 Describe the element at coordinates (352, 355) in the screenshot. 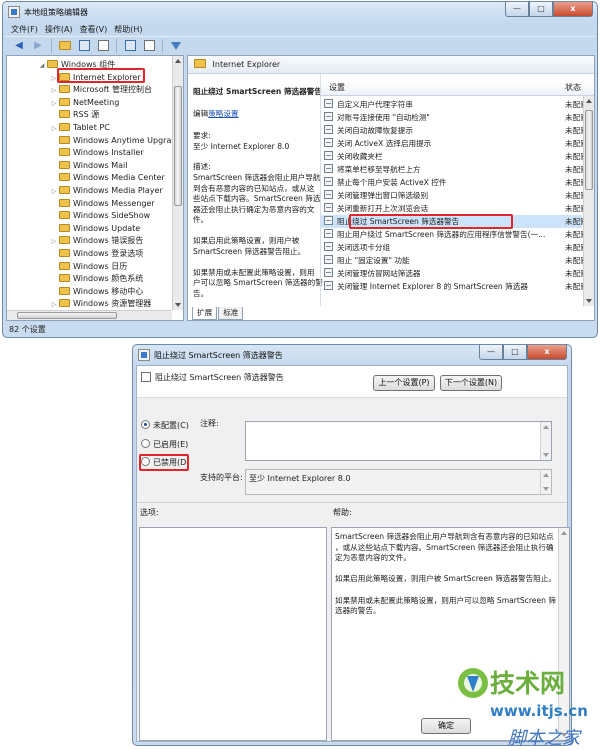

I see `dialog-titlebar: 阻止绕过 SmartScreen 筛选器警告 — □ x` at that location.